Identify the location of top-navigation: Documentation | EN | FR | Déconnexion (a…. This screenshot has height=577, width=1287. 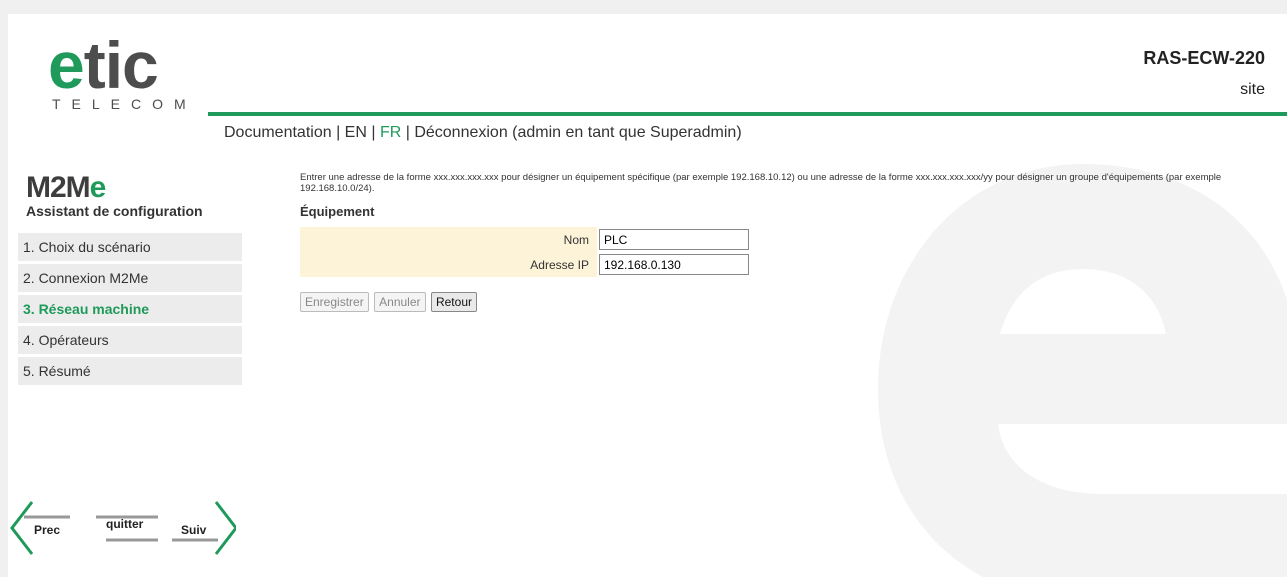
(483, 133).